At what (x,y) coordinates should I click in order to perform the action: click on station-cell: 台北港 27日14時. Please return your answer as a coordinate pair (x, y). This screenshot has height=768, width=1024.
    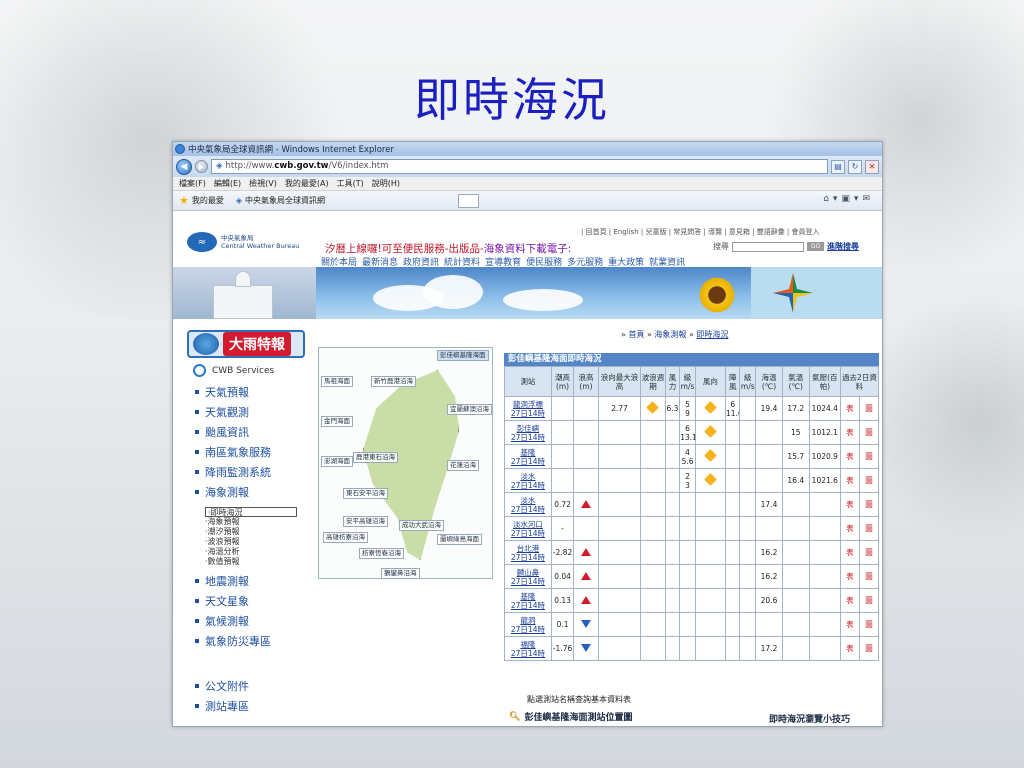
    Looking at the image, I should click on (528, 552).